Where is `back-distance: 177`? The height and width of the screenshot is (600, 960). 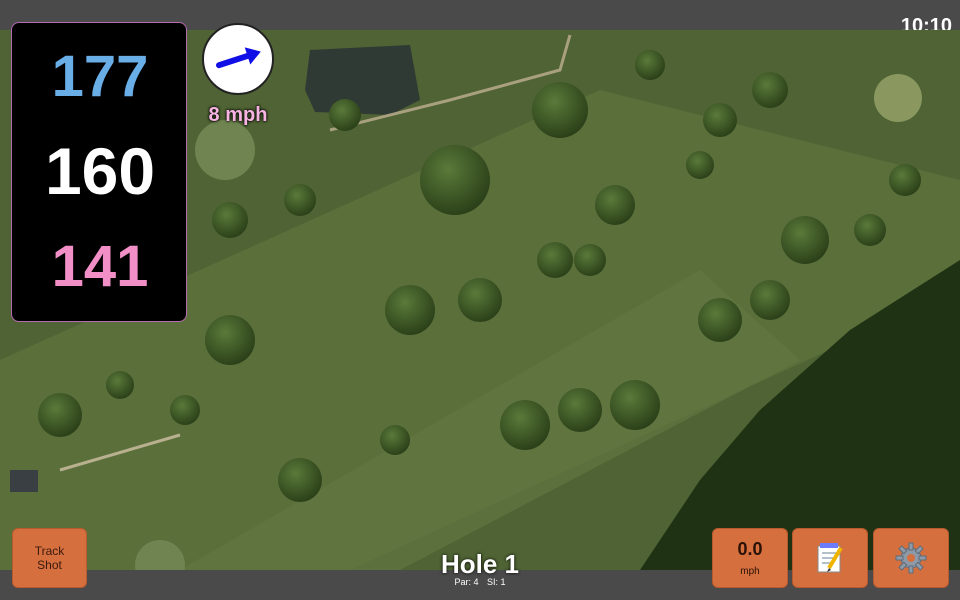 back-distance: 177 is located at coordinates (100, 76).